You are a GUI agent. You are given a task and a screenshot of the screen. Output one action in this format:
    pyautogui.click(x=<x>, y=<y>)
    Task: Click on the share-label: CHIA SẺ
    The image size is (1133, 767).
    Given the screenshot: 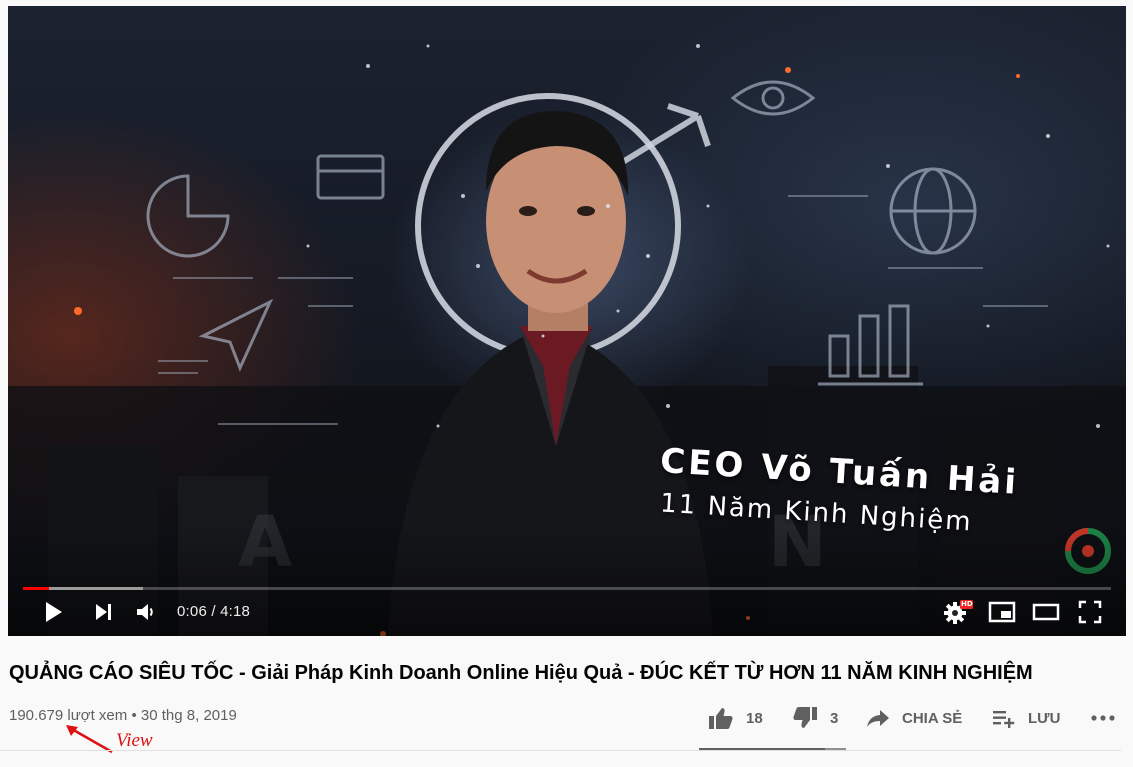 What is the action you would take?
    pyautogui.click(x=932, y=718)
    